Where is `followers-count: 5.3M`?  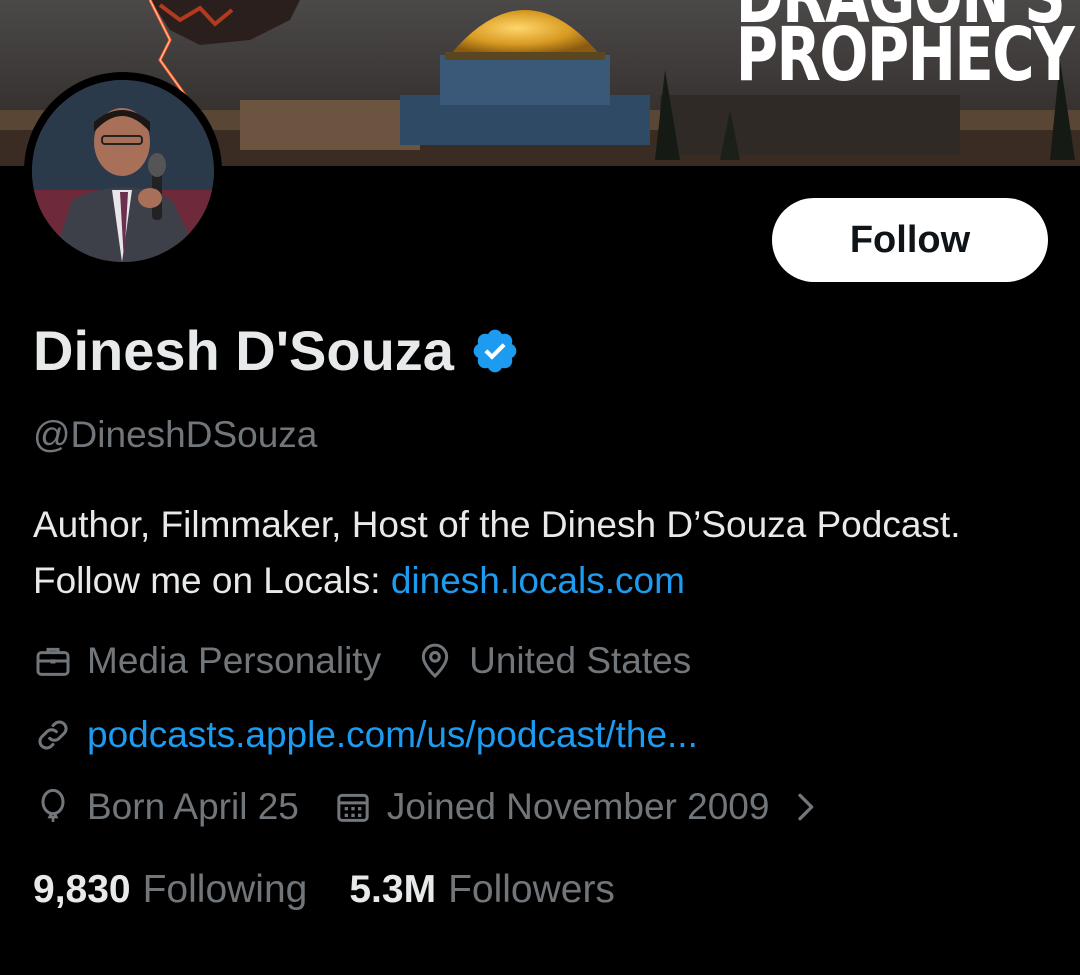 followers-count: 5.3M is located at coordinates (393, 889).